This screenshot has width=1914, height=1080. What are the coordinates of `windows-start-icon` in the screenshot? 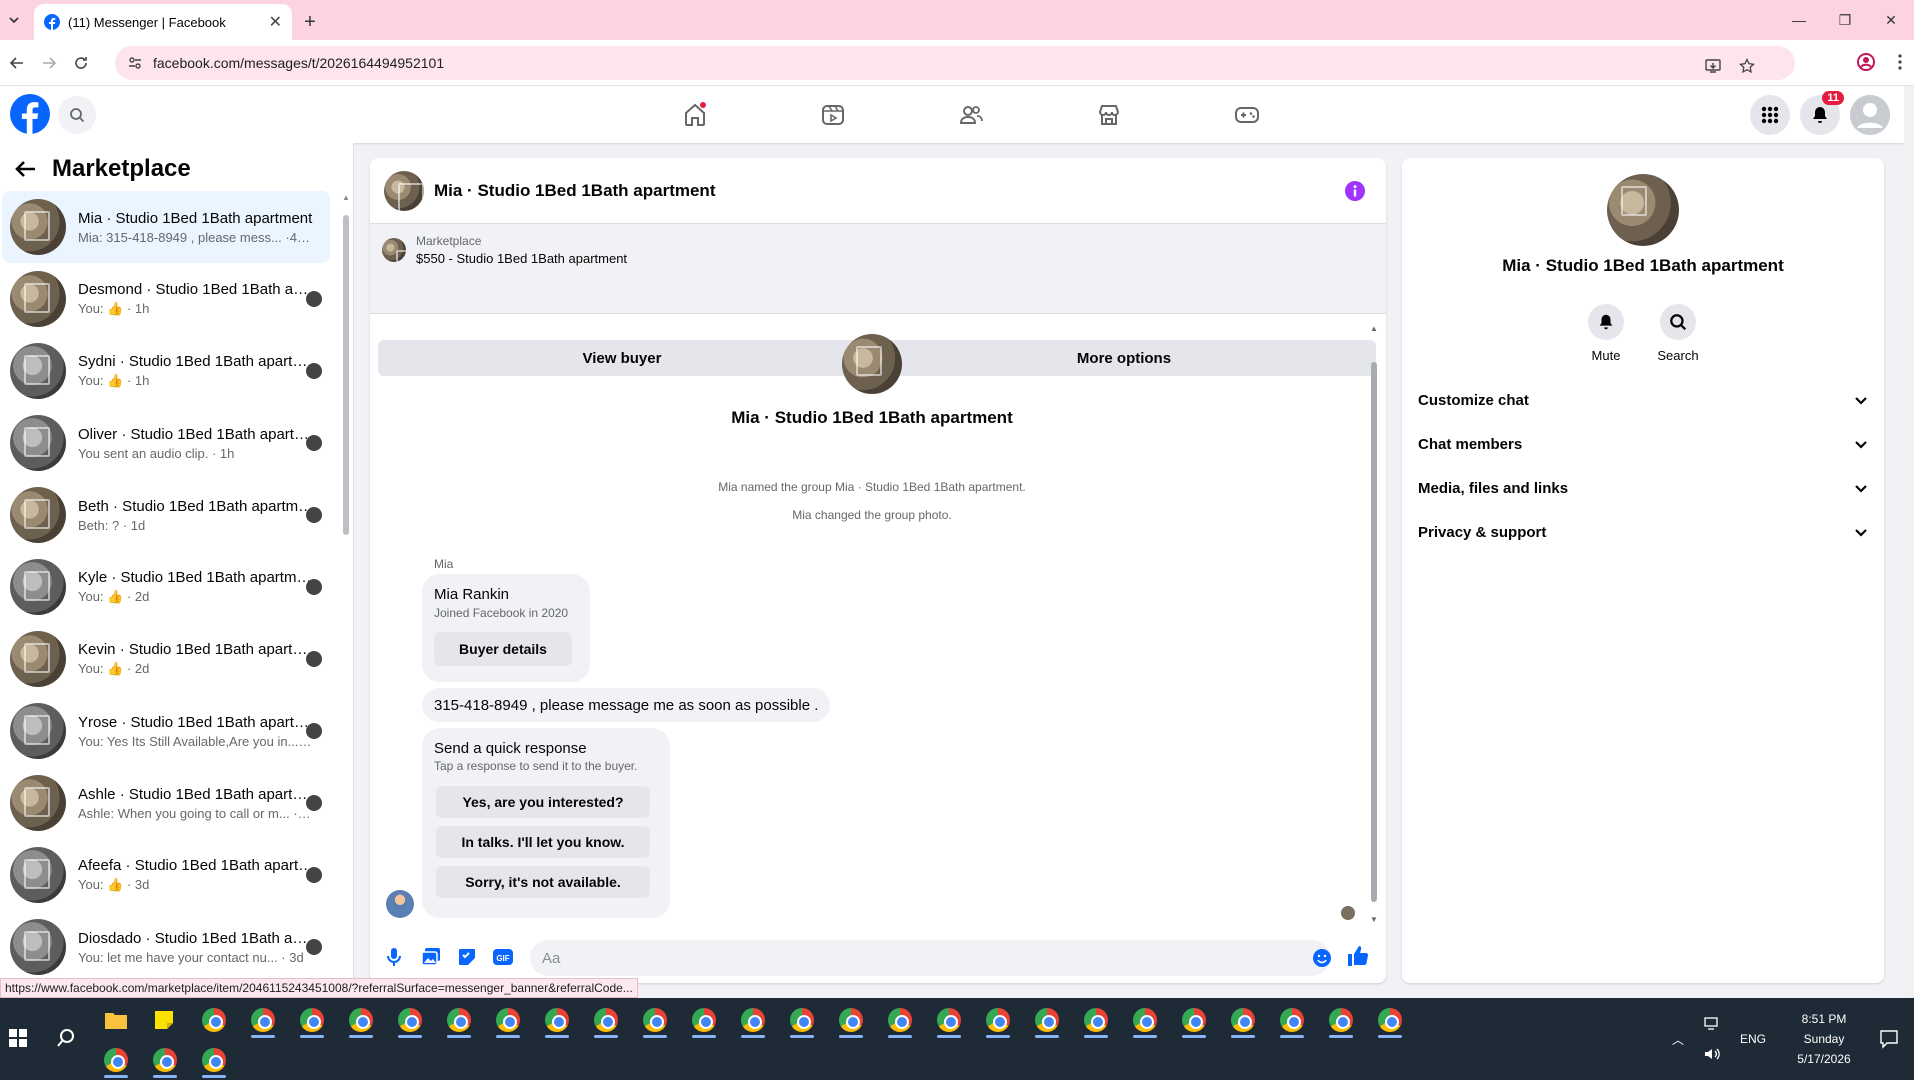 It's located at (18, 1038).